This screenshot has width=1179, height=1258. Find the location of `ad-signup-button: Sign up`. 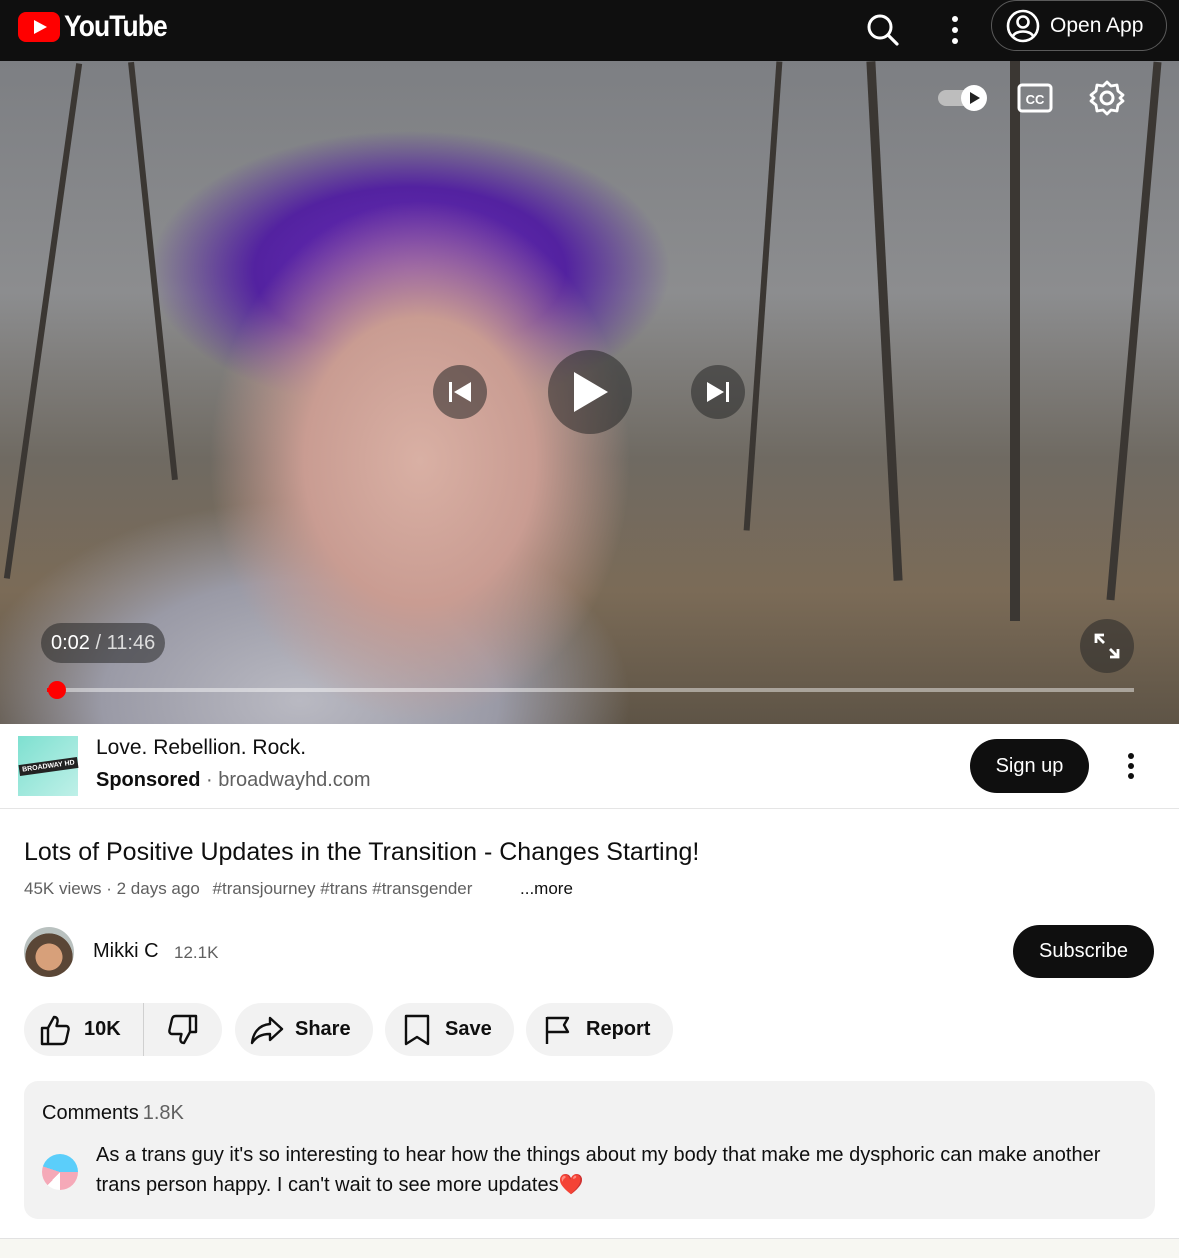

ad-signup-button: Sign up is located at coordinates (1029, 766).